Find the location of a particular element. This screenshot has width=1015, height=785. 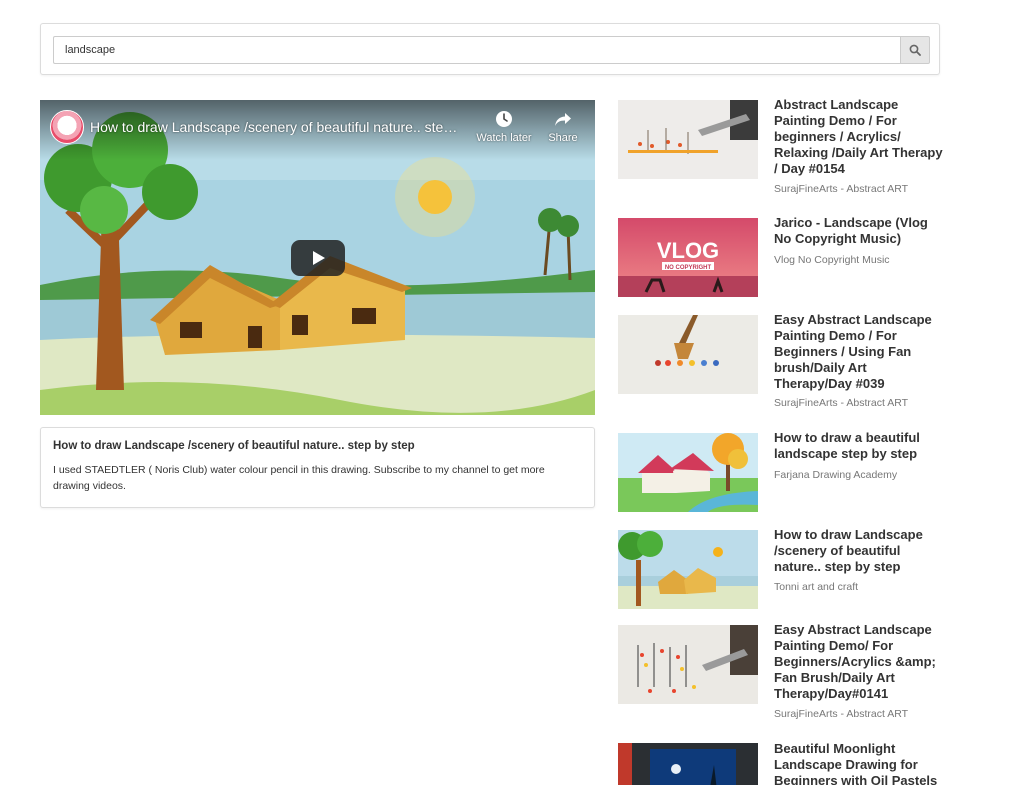

search-card is located at coordinates (490, 49).